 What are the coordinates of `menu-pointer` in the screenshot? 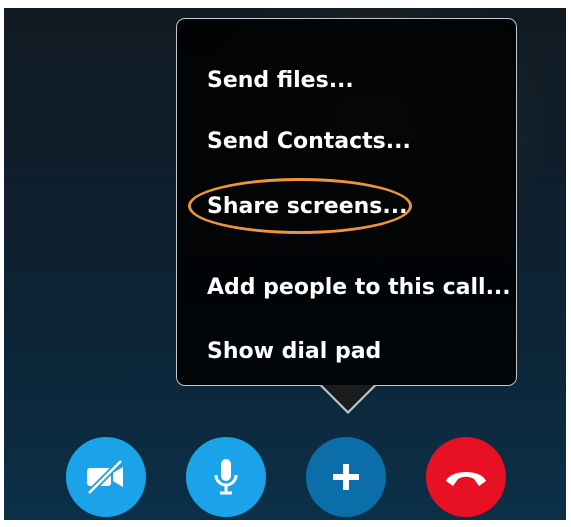 It's located at (348, 398).